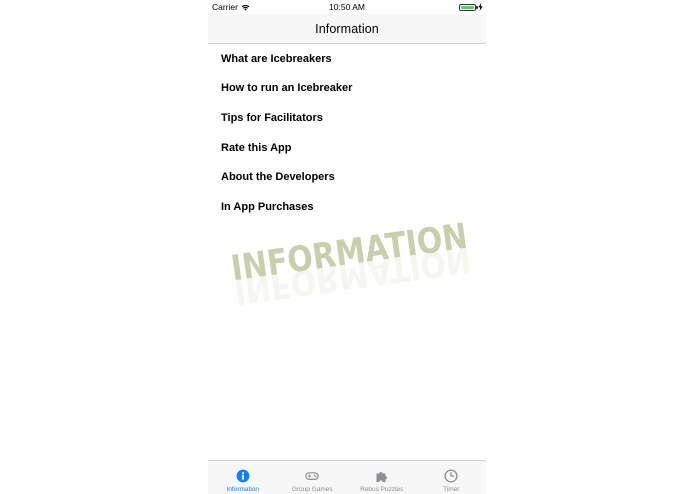 This screenshot has width=695, height=494. I want to click on tab-group-games: Group Games, so click(313, 477).